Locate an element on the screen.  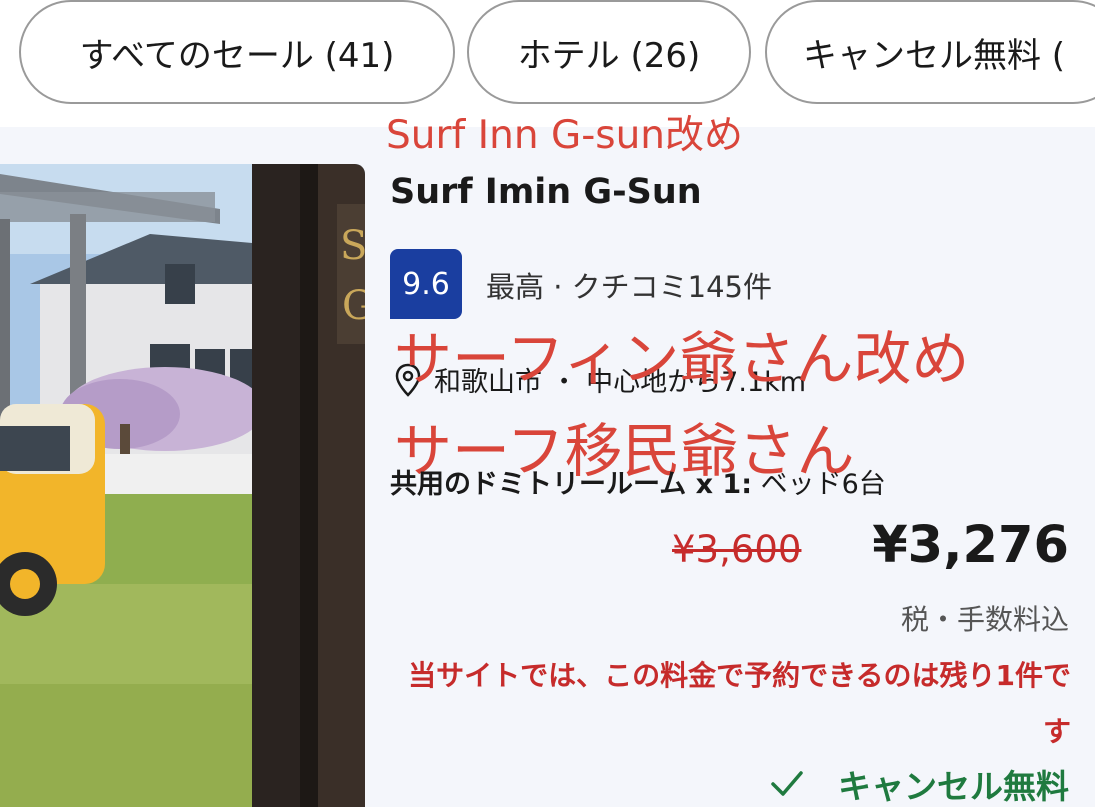
svg-text: S is located at coordinates (352, 246).